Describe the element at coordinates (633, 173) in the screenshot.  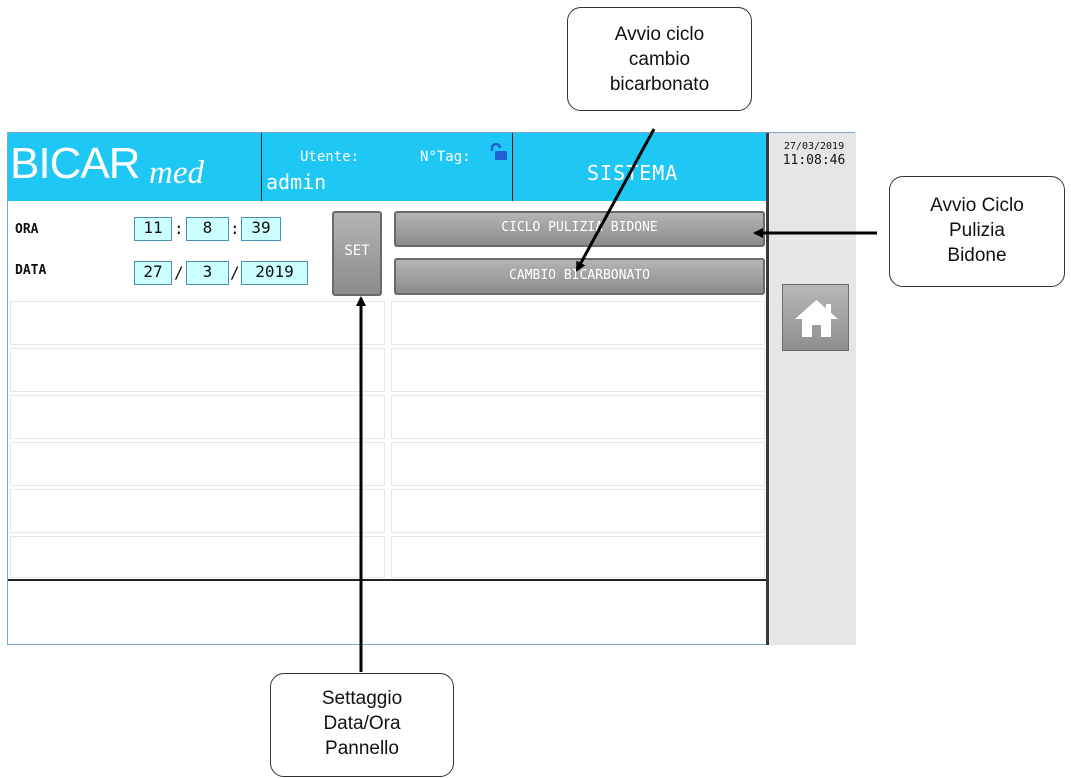
I see `page-title: SISTEMA` at that location.